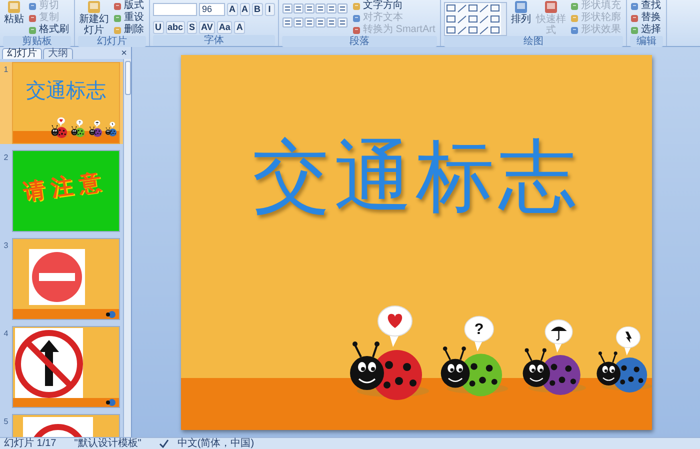 This screenshot has width=700, height=449. What do you see at coordinates (127, 78) in the screenshot?
I see `scrollbar-thumb` at bounding box center [127, 78].